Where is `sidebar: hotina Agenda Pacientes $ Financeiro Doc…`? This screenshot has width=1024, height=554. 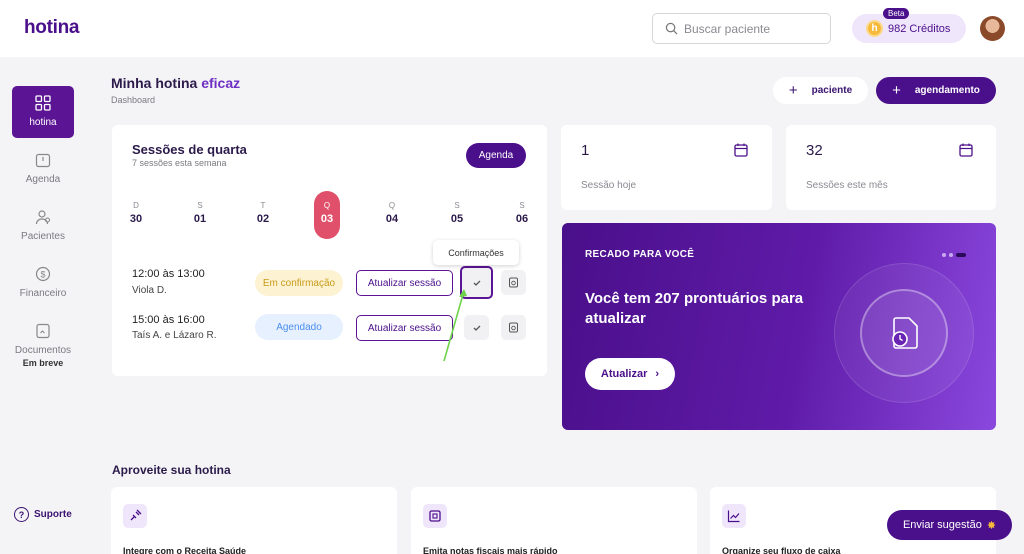
sidebar: hotina Agenda Pacientes $ Financeiro Doc… is located at coordinates (42, 305).